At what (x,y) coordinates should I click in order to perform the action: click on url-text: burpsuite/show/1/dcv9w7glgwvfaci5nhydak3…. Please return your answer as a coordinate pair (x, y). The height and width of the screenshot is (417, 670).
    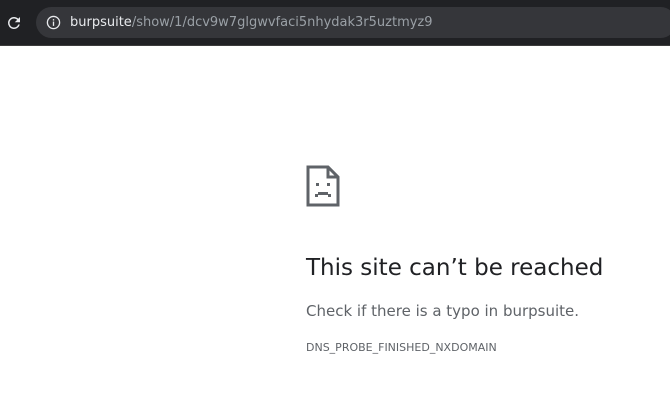
    Looking at the image, I should click on (251, 22).